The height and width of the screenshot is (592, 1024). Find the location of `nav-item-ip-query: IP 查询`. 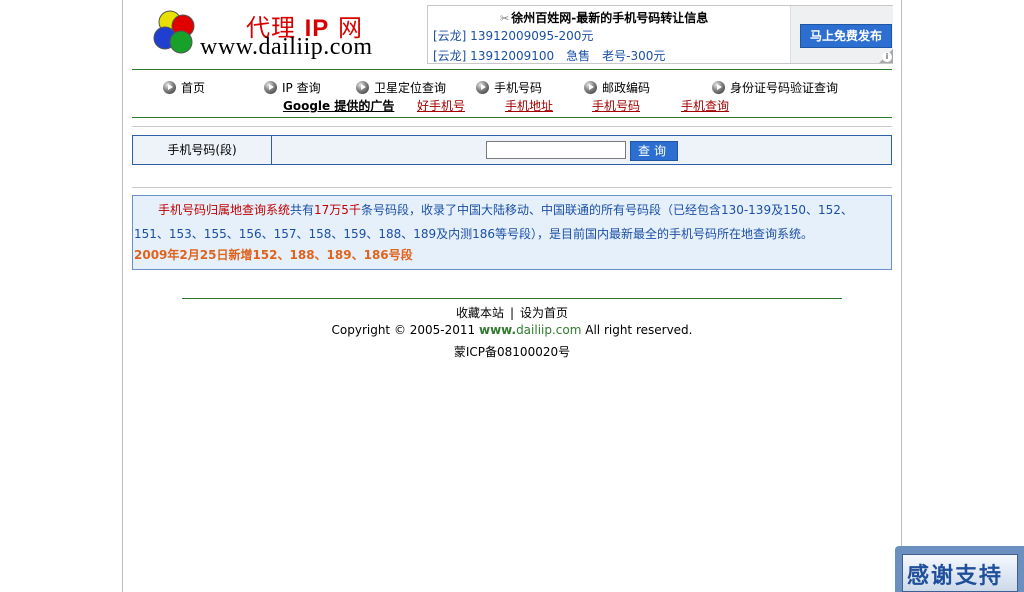

nav-item-ip-query: IP 查询 is located at coordinates (292, 87).